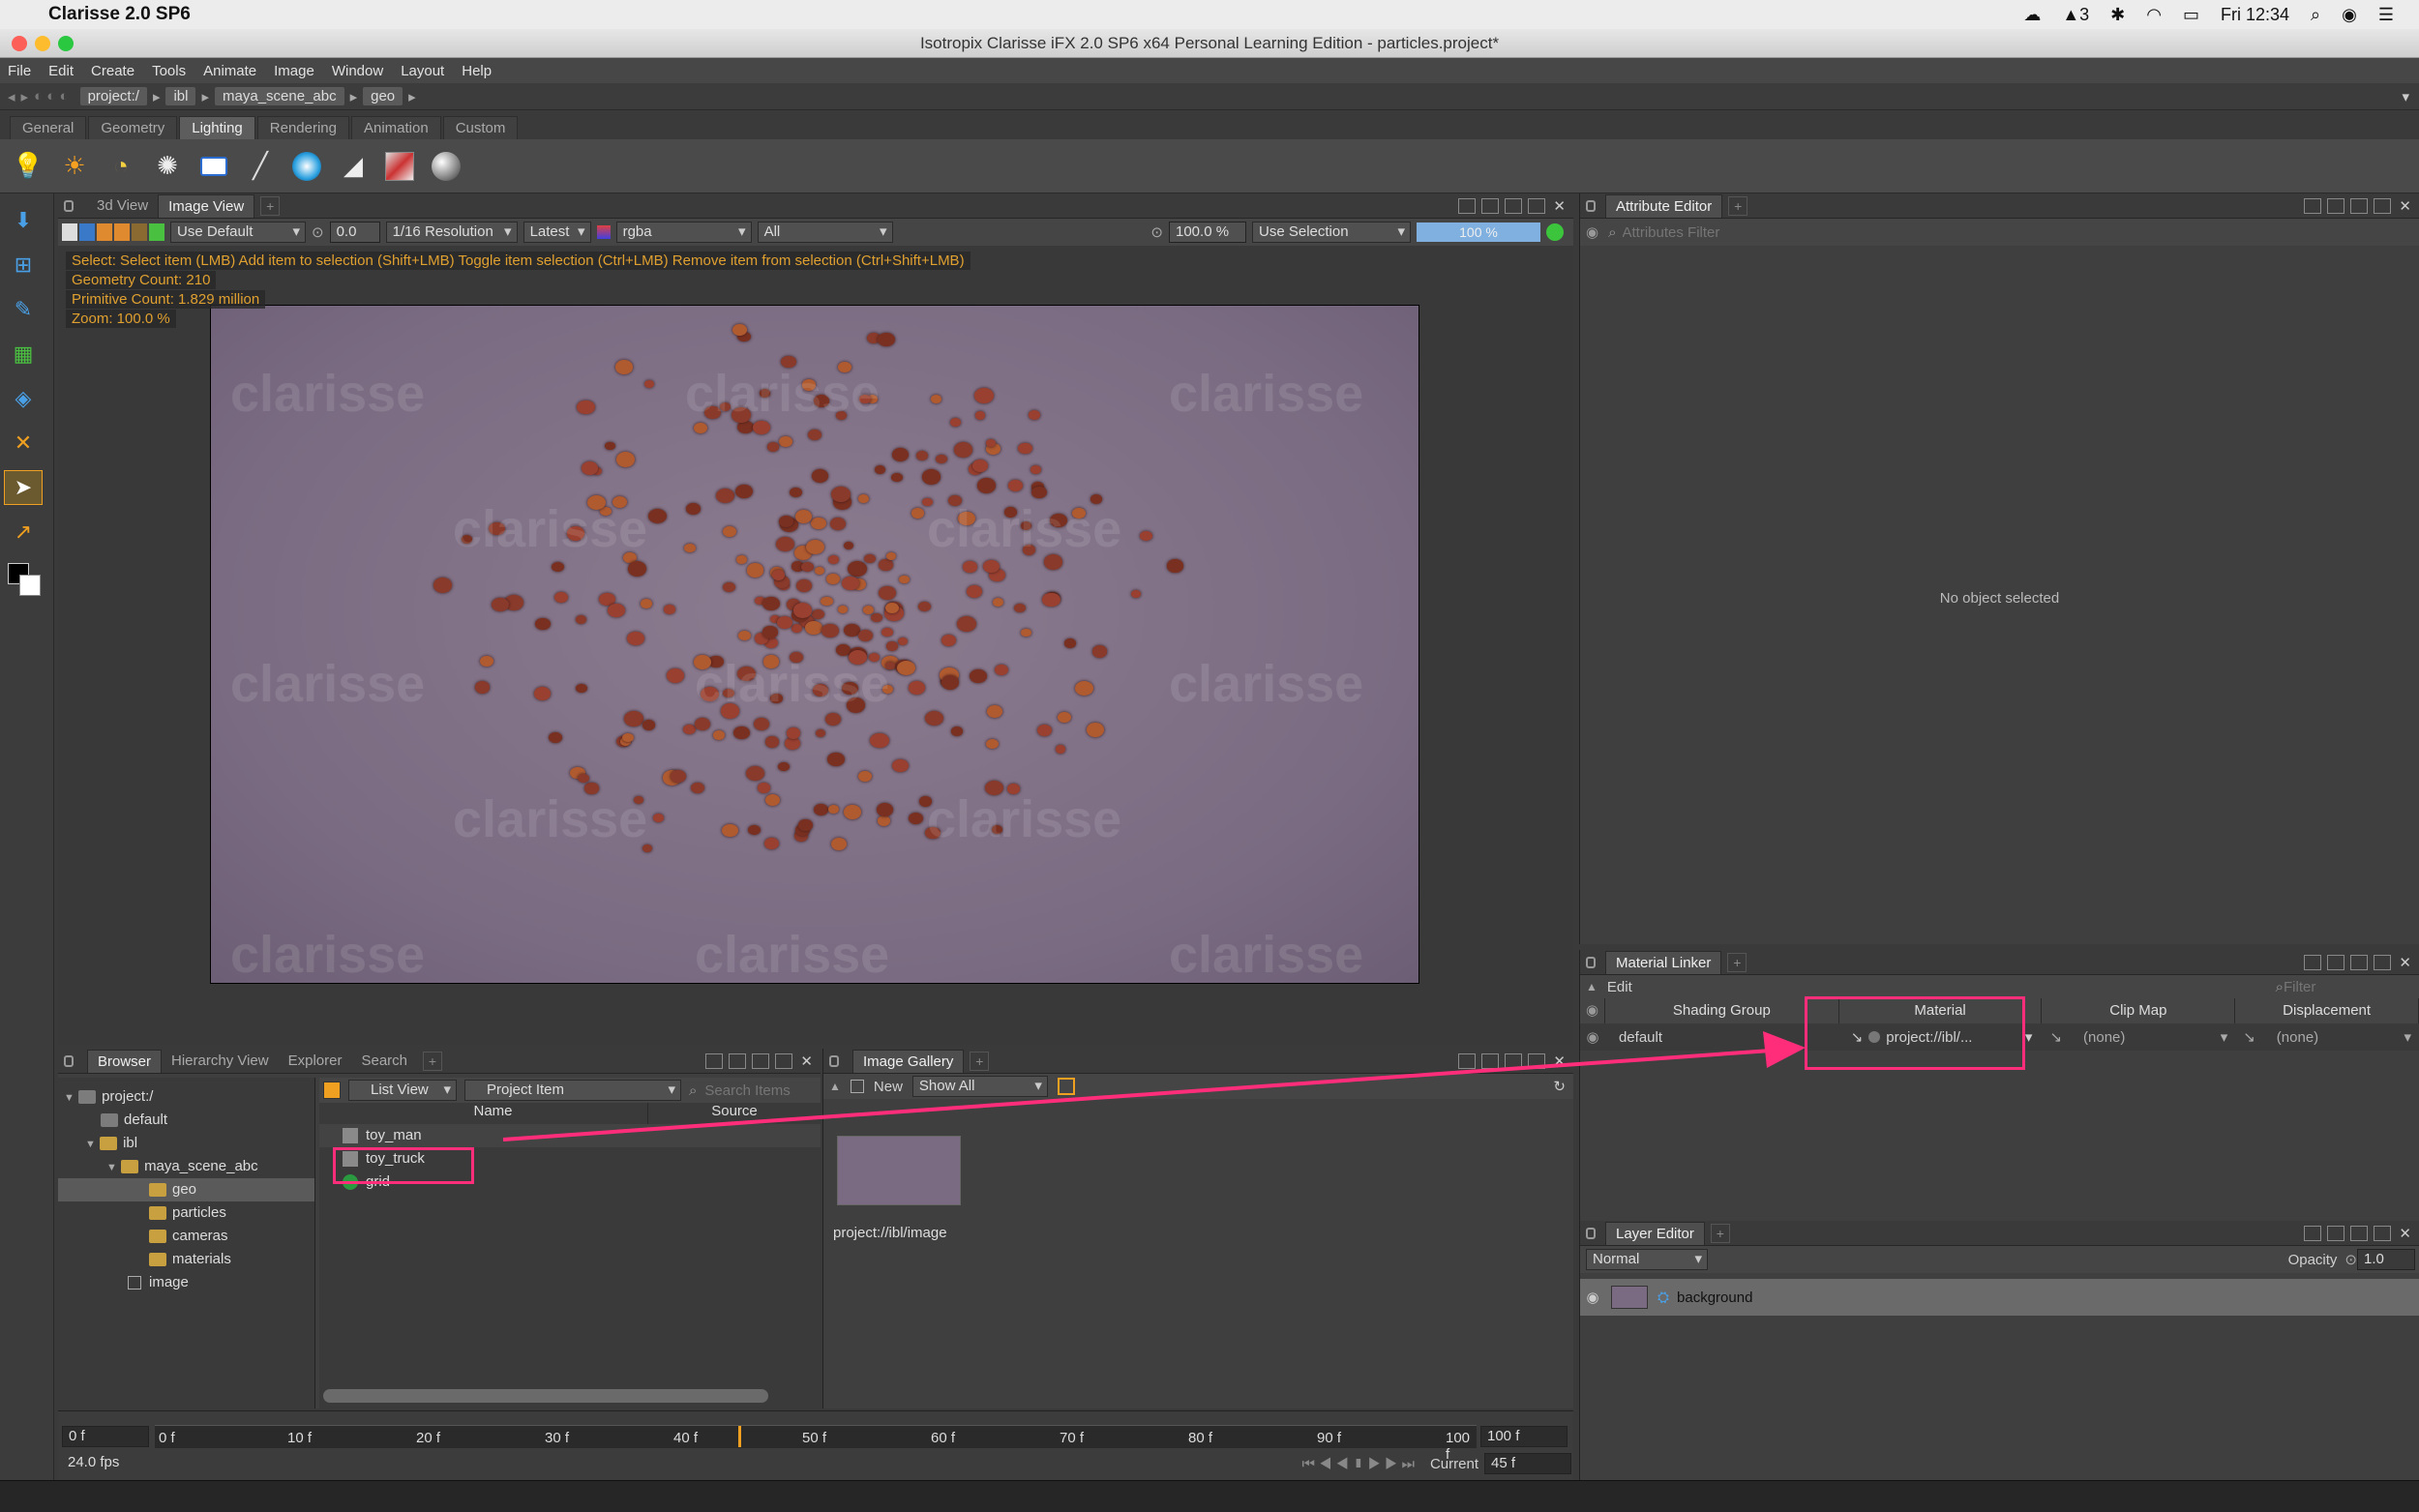  Describe the element at coordinates (1664, 206) in the screenshot. I see `tab-attribute-editor: Attribute Editor` at that location.